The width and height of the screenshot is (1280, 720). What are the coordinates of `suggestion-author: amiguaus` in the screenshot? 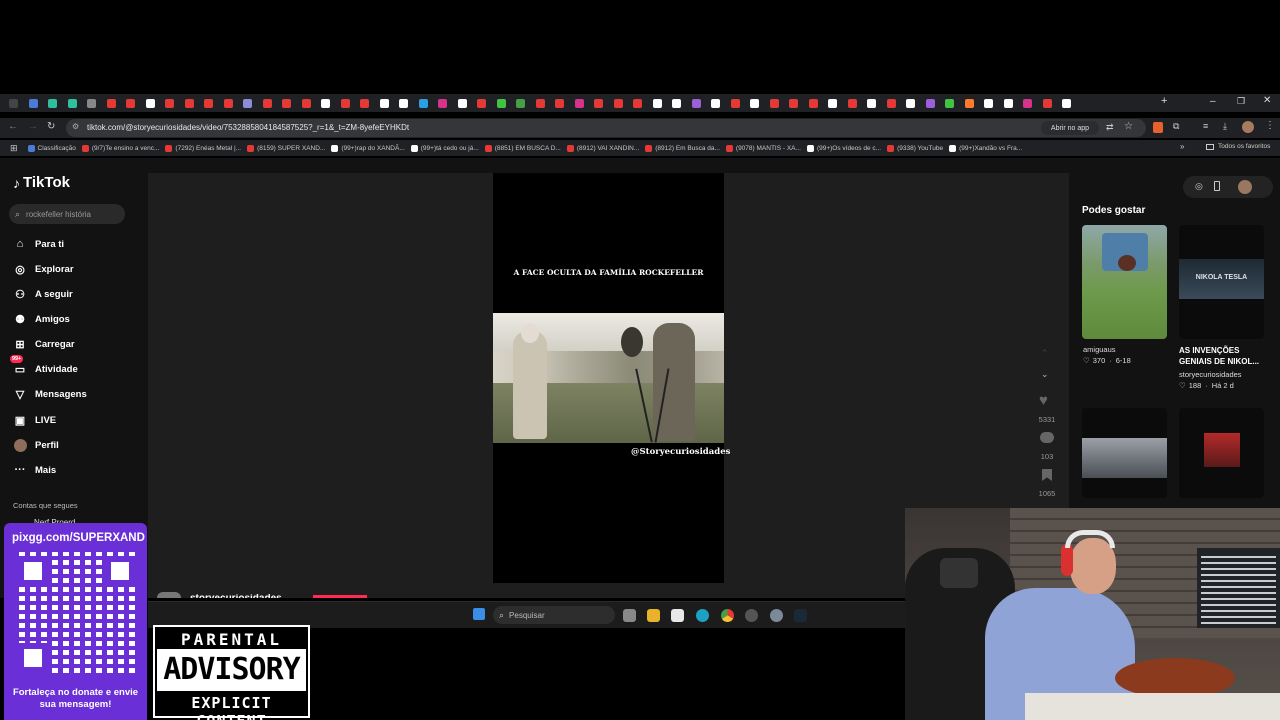 It's located at (1099, 349).